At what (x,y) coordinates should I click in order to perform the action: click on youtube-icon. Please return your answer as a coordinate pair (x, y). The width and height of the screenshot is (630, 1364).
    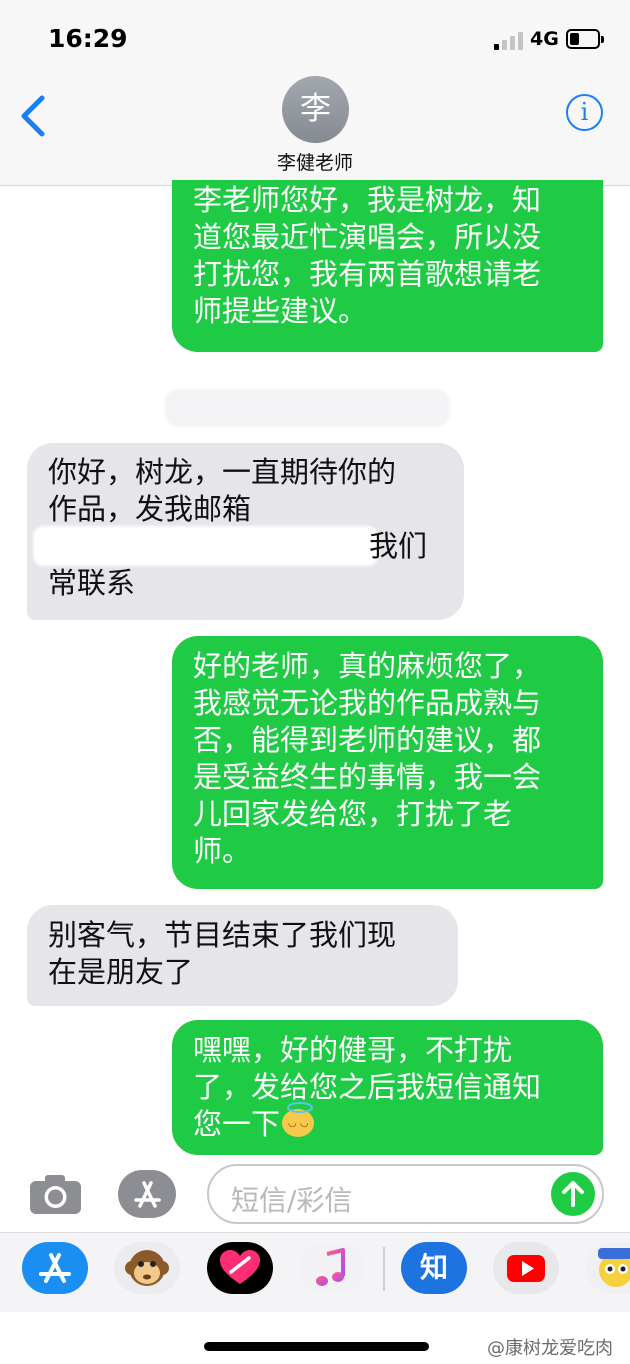
    Looking at the image, I should click on (526, 1268).